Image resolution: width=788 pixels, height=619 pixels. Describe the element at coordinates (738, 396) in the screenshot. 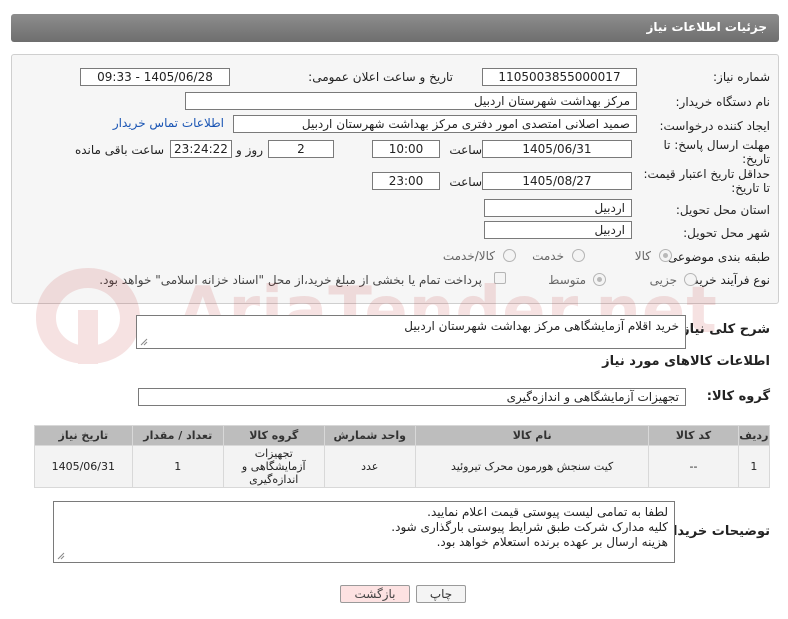

I see `goods-group-label: گروه کالا:` at that location.